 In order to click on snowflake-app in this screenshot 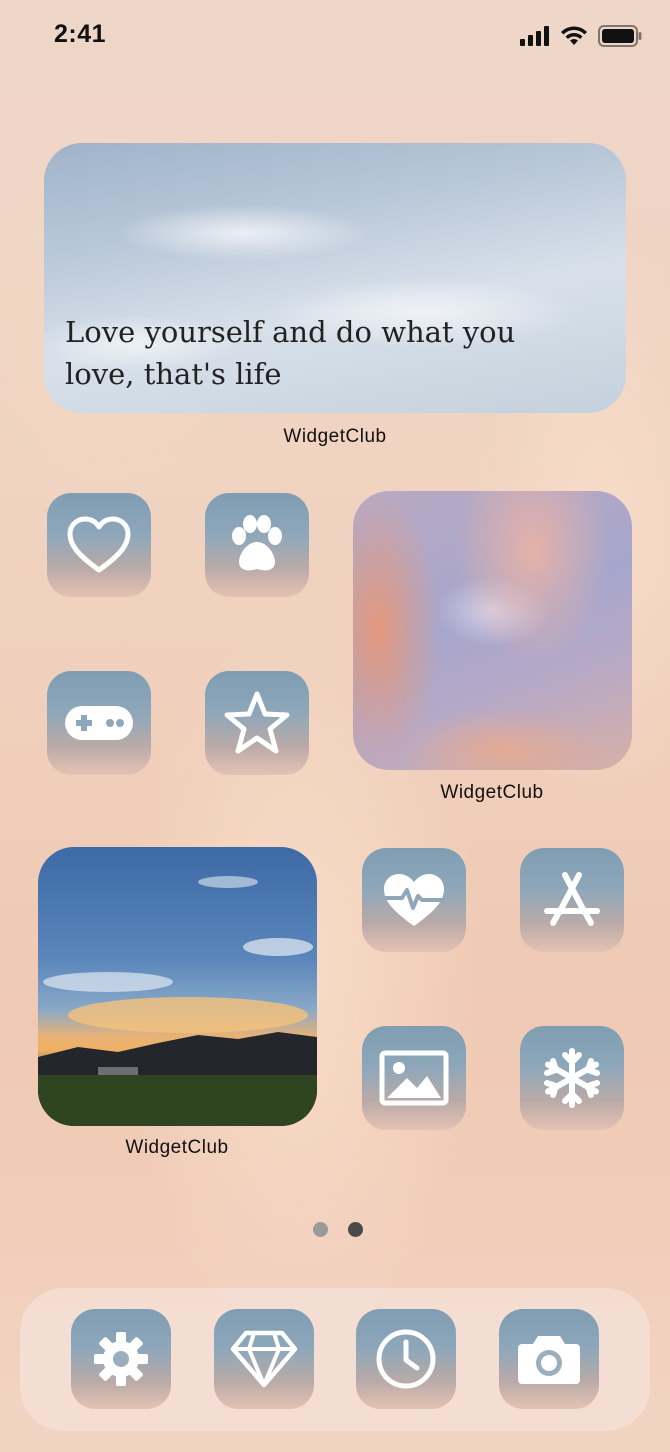, I will do `click(572, 1078)`.